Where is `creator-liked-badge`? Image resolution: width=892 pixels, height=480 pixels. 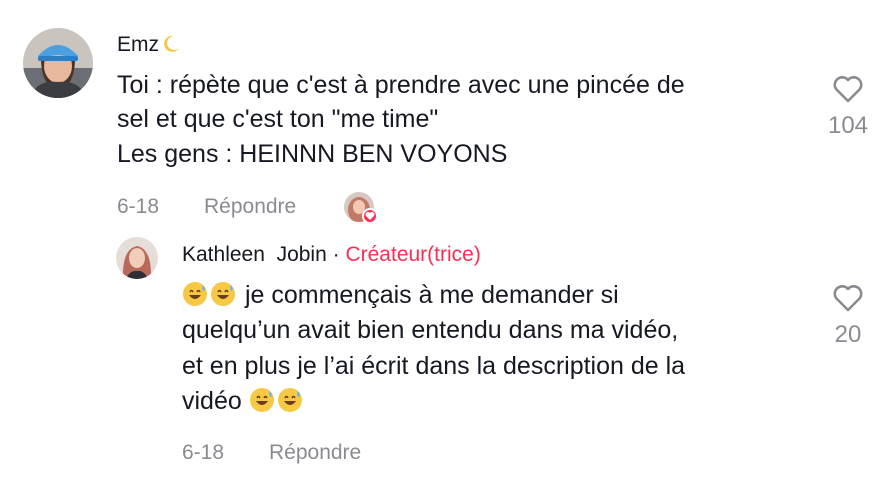 creator-liked-badge is located at coordinates (361, 209).